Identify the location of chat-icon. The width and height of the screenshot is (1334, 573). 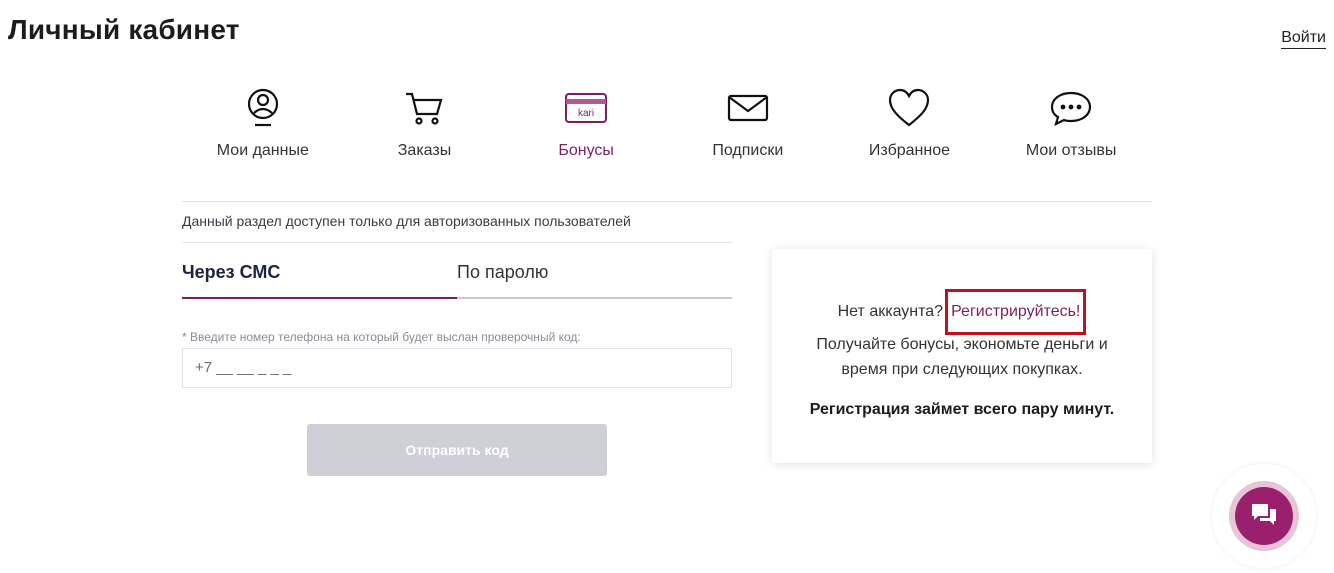
(1264, 516).